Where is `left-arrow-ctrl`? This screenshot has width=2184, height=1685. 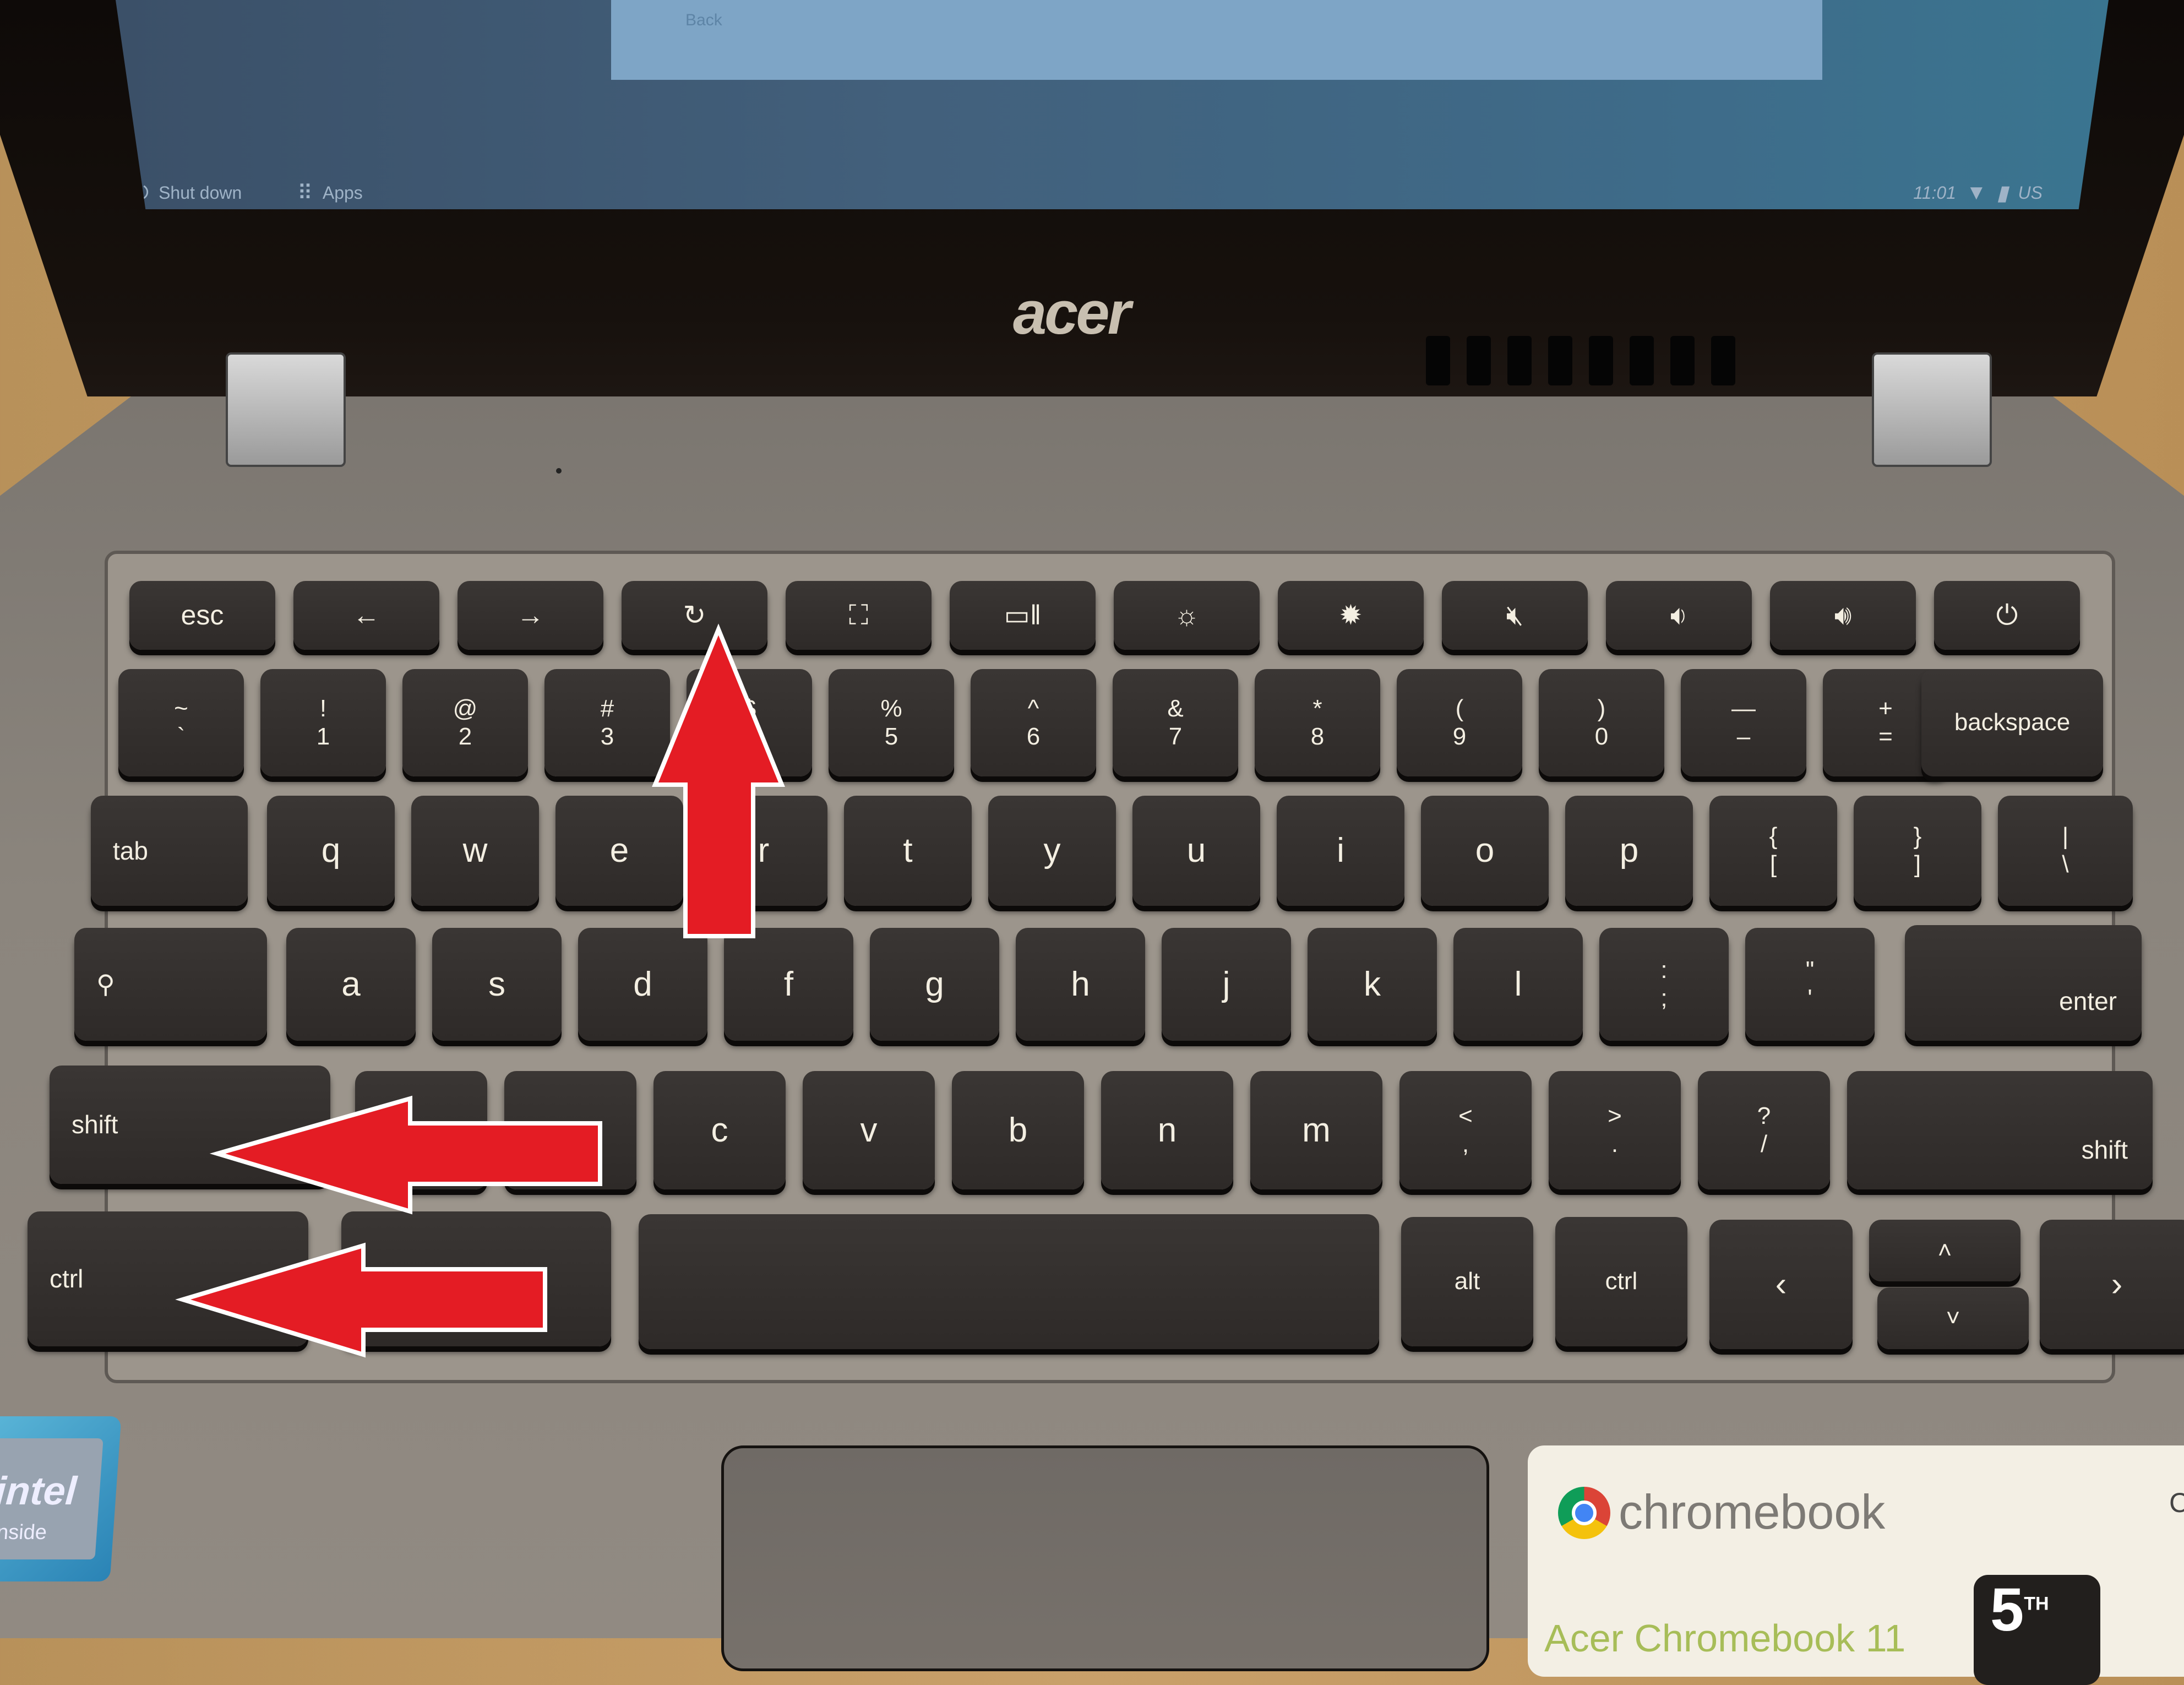 left-arrow-ctrl is located at coordinates (361, 1300).